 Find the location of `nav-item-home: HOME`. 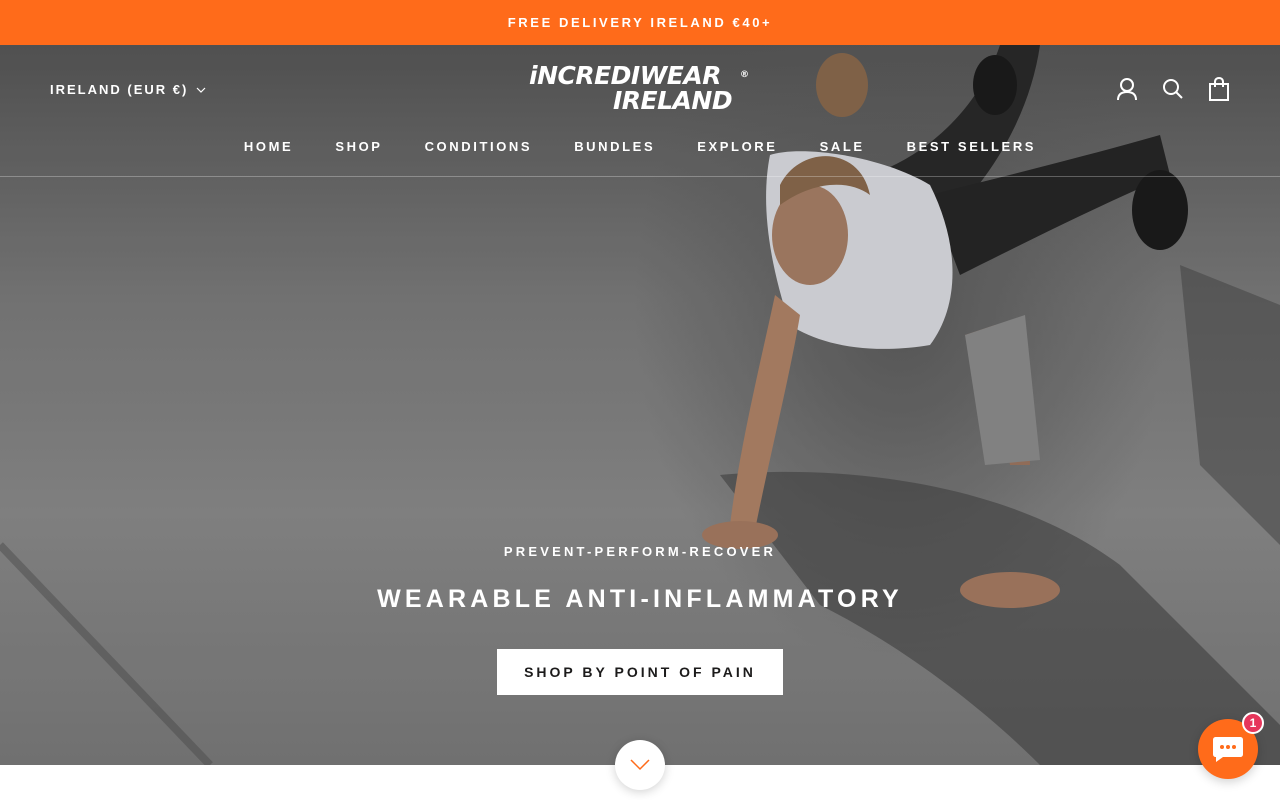

nav-item-home: HOME is located at coordinates (268, 147).